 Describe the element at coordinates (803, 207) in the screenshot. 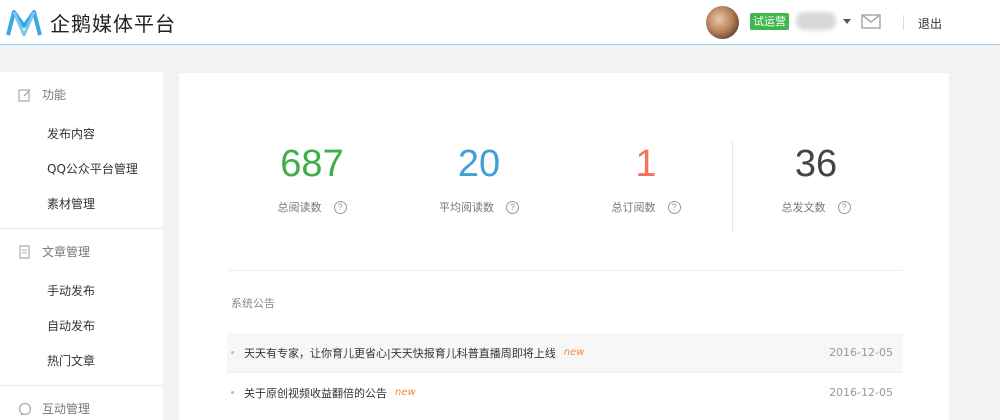

I see `stat-label: 总发文数` at that location.